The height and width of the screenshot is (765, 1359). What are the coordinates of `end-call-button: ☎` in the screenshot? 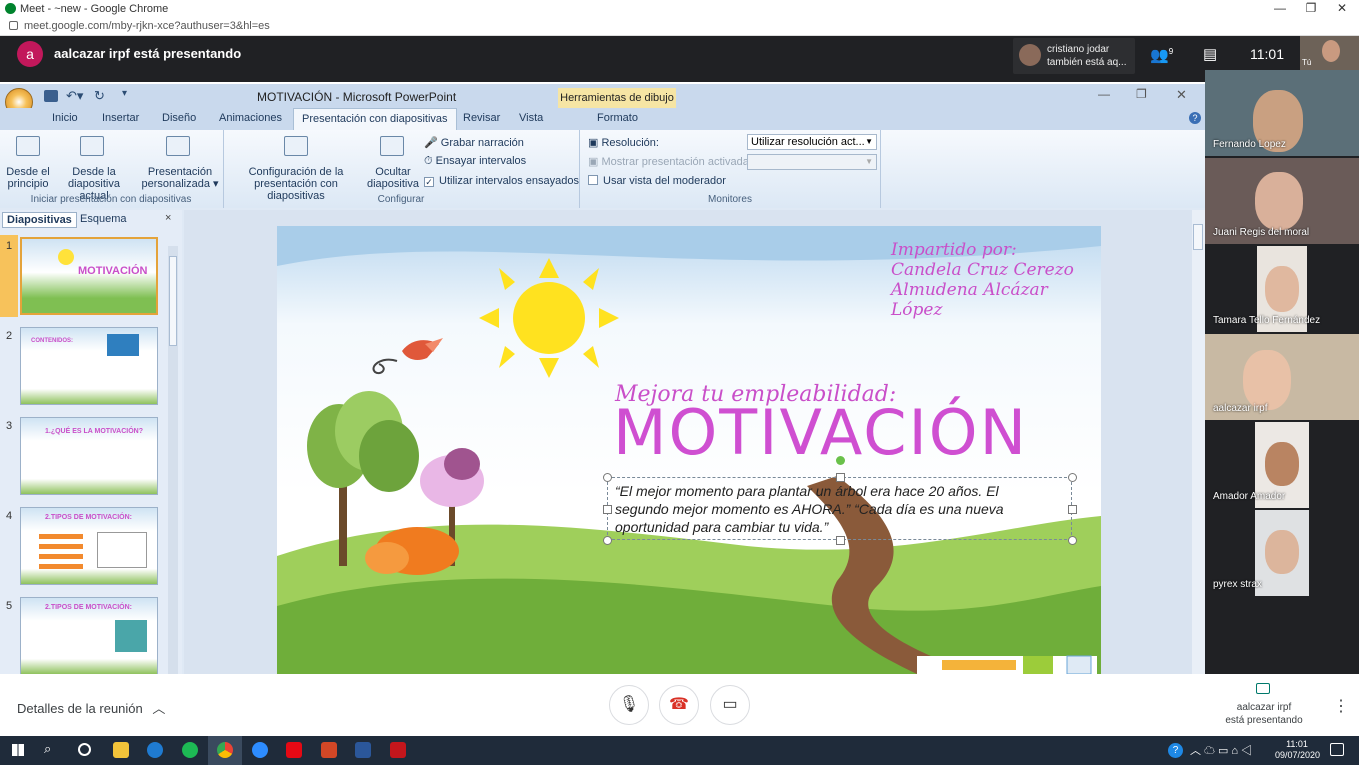 It's located at (679, 705).